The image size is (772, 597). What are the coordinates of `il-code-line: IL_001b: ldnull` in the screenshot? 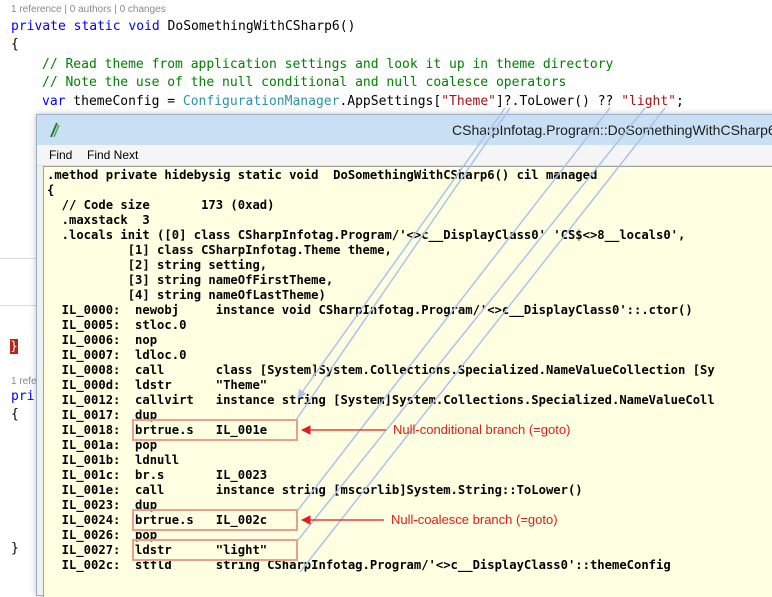 It's located at (113, 460).